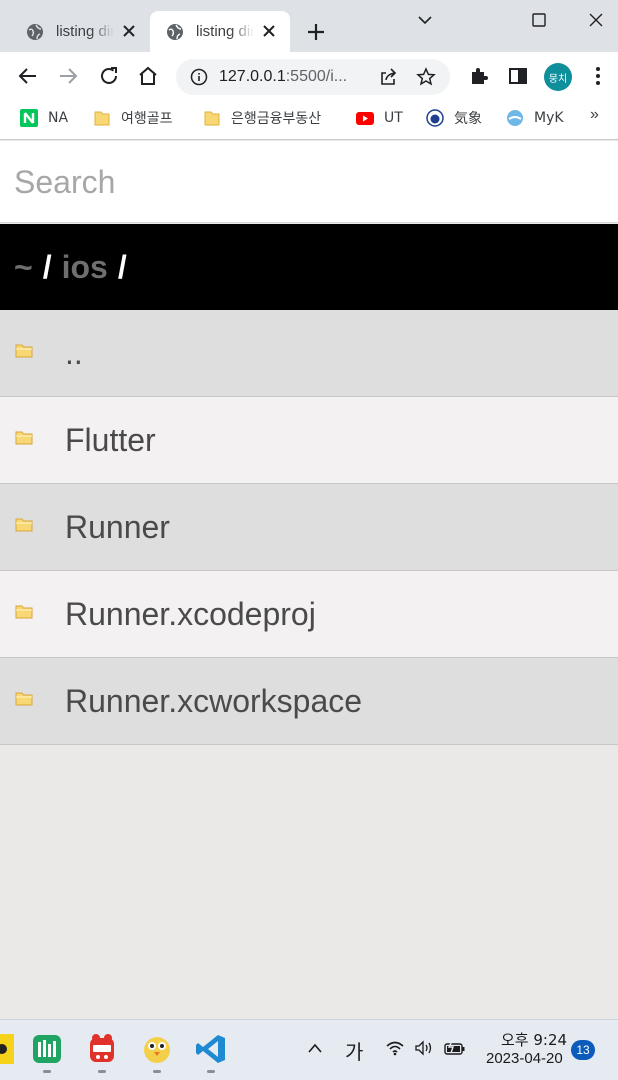 The height and width of the screenshot is (1080, 618). What do you see at coordinates (190, 614) in the screenshot?
I see `entry-name: Runner.xcodeproj` at bounding box center [190, 614].